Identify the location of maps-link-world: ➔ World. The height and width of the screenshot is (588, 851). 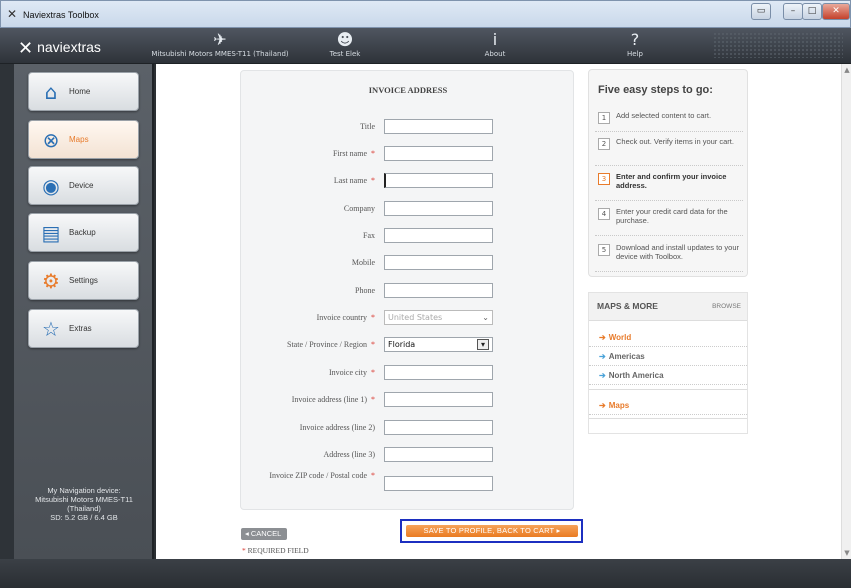
(668, 338).